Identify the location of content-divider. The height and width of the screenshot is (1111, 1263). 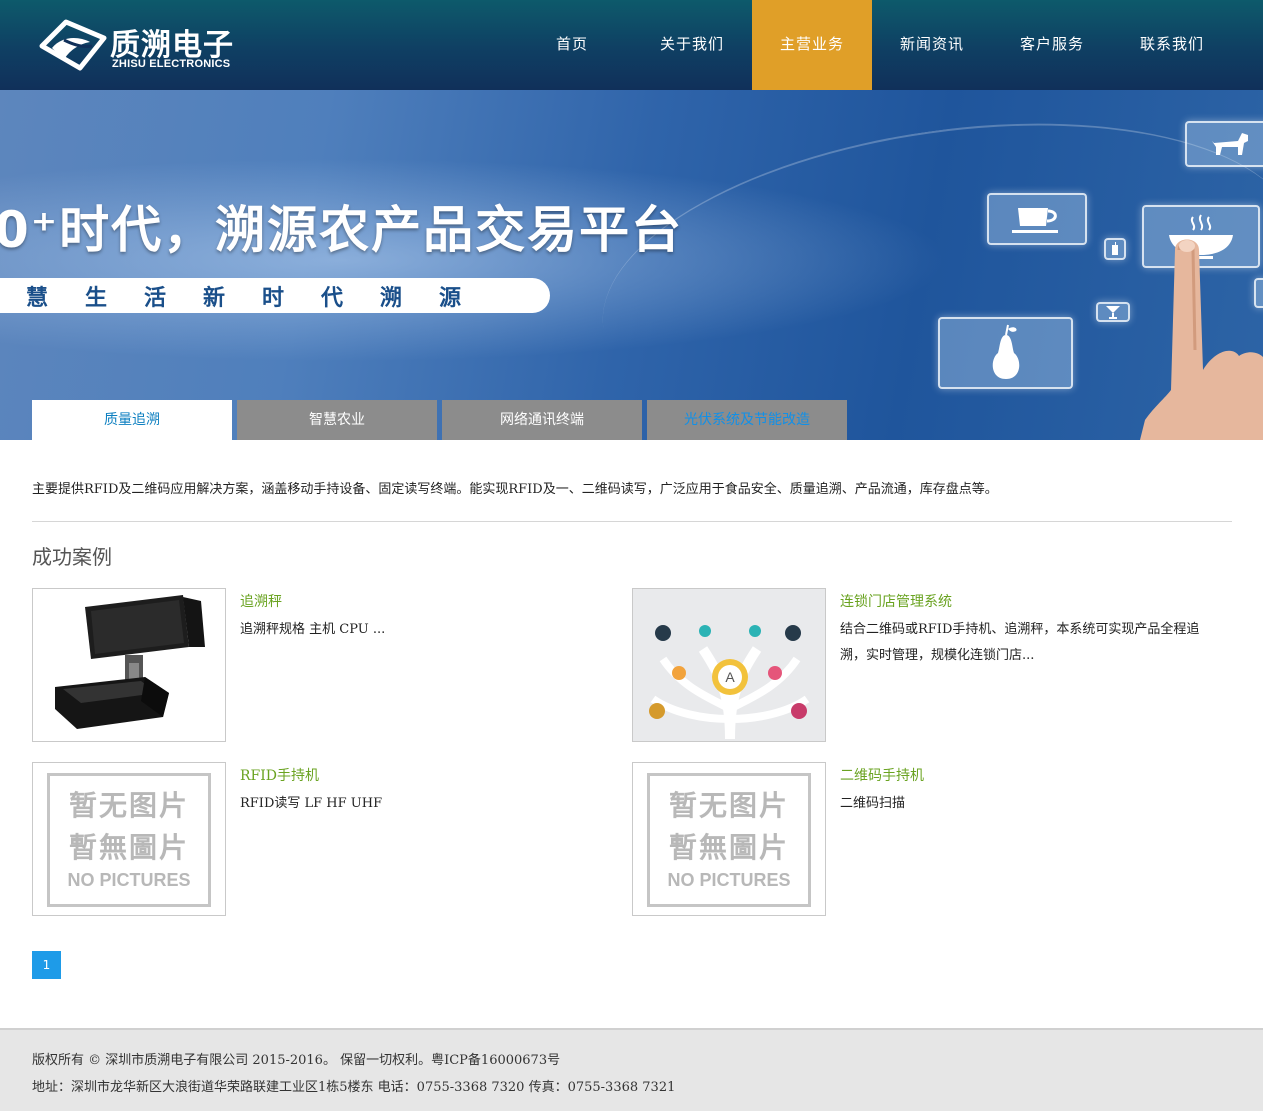
(632, 521).